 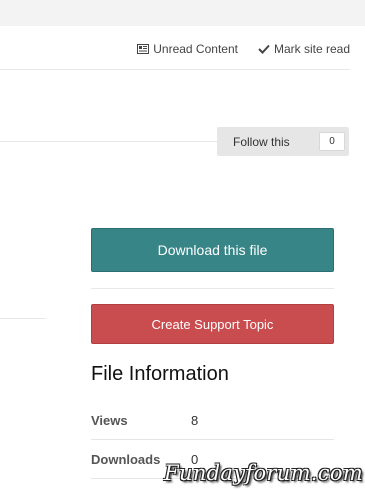 I want to click on info-value: 8, so click(x=195, y=420).